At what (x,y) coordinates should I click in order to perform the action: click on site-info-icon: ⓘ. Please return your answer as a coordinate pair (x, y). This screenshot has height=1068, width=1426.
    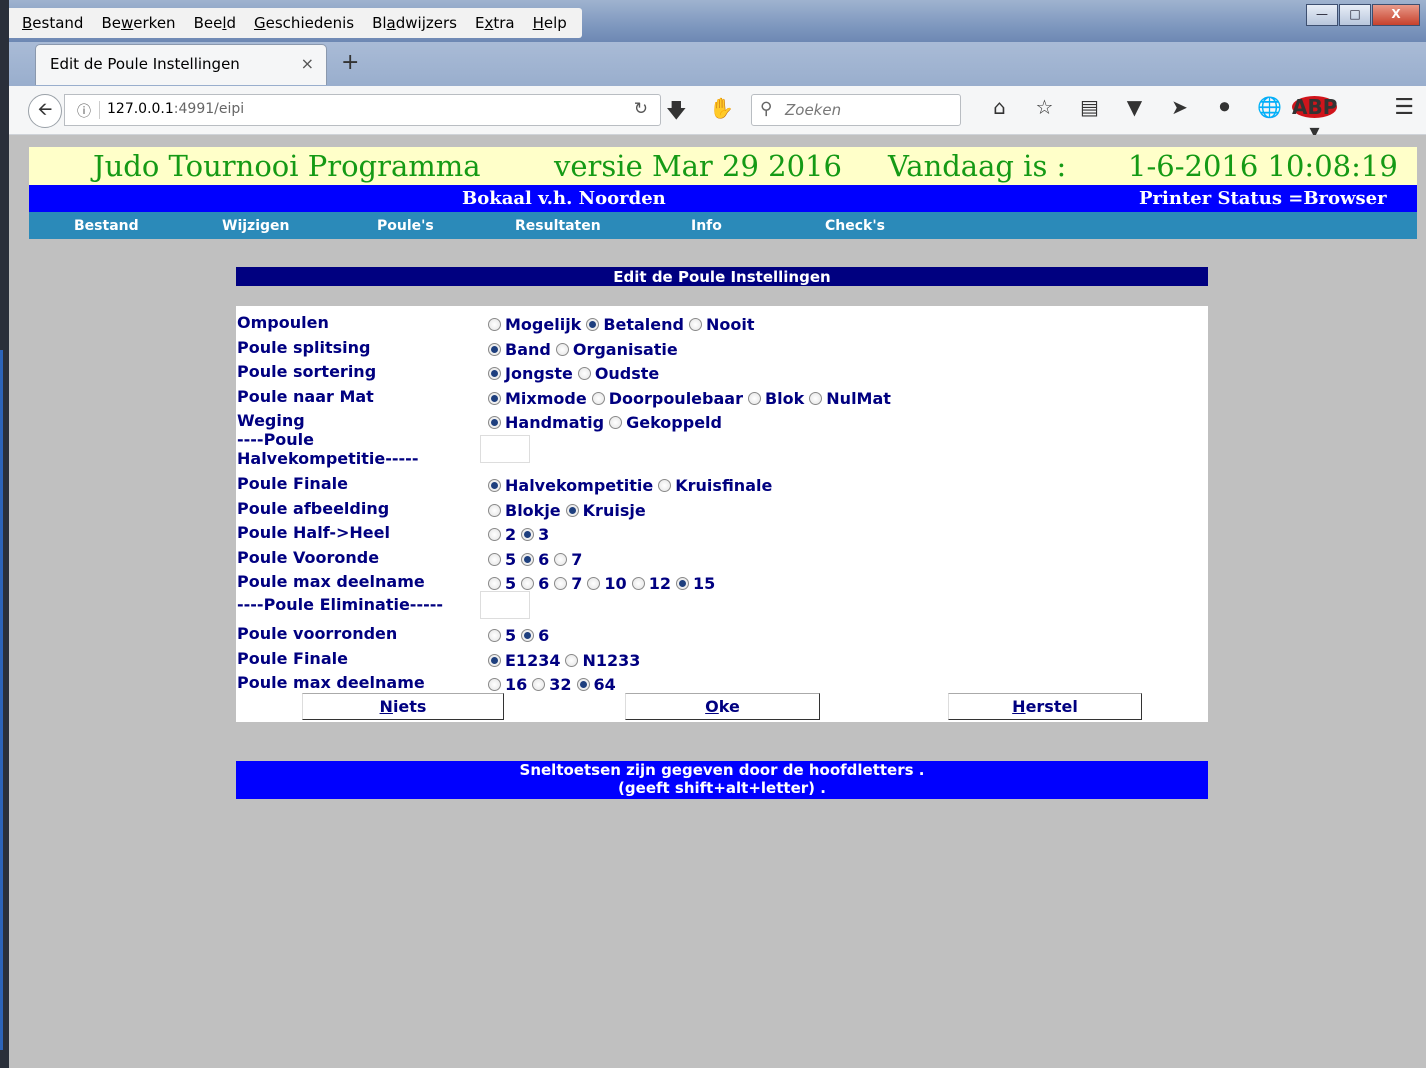
    Looking at the image, I should click on (84, 111).